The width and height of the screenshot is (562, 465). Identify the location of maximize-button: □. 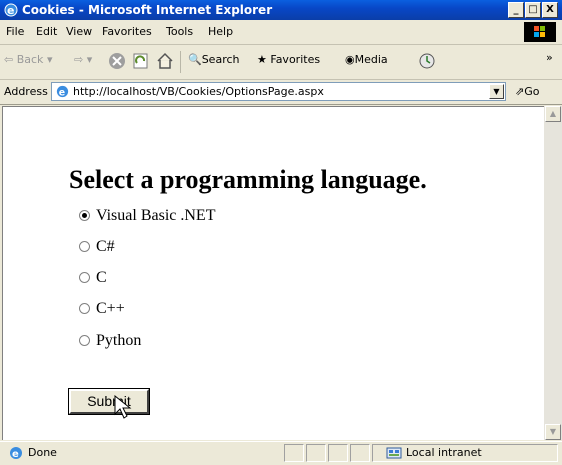
(533, 10).